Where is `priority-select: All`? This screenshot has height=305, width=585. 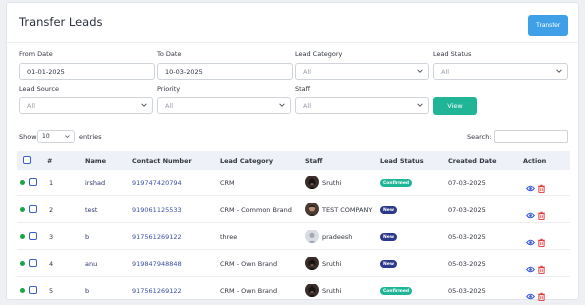
priority-select: All is located at coordinates (224, 105).